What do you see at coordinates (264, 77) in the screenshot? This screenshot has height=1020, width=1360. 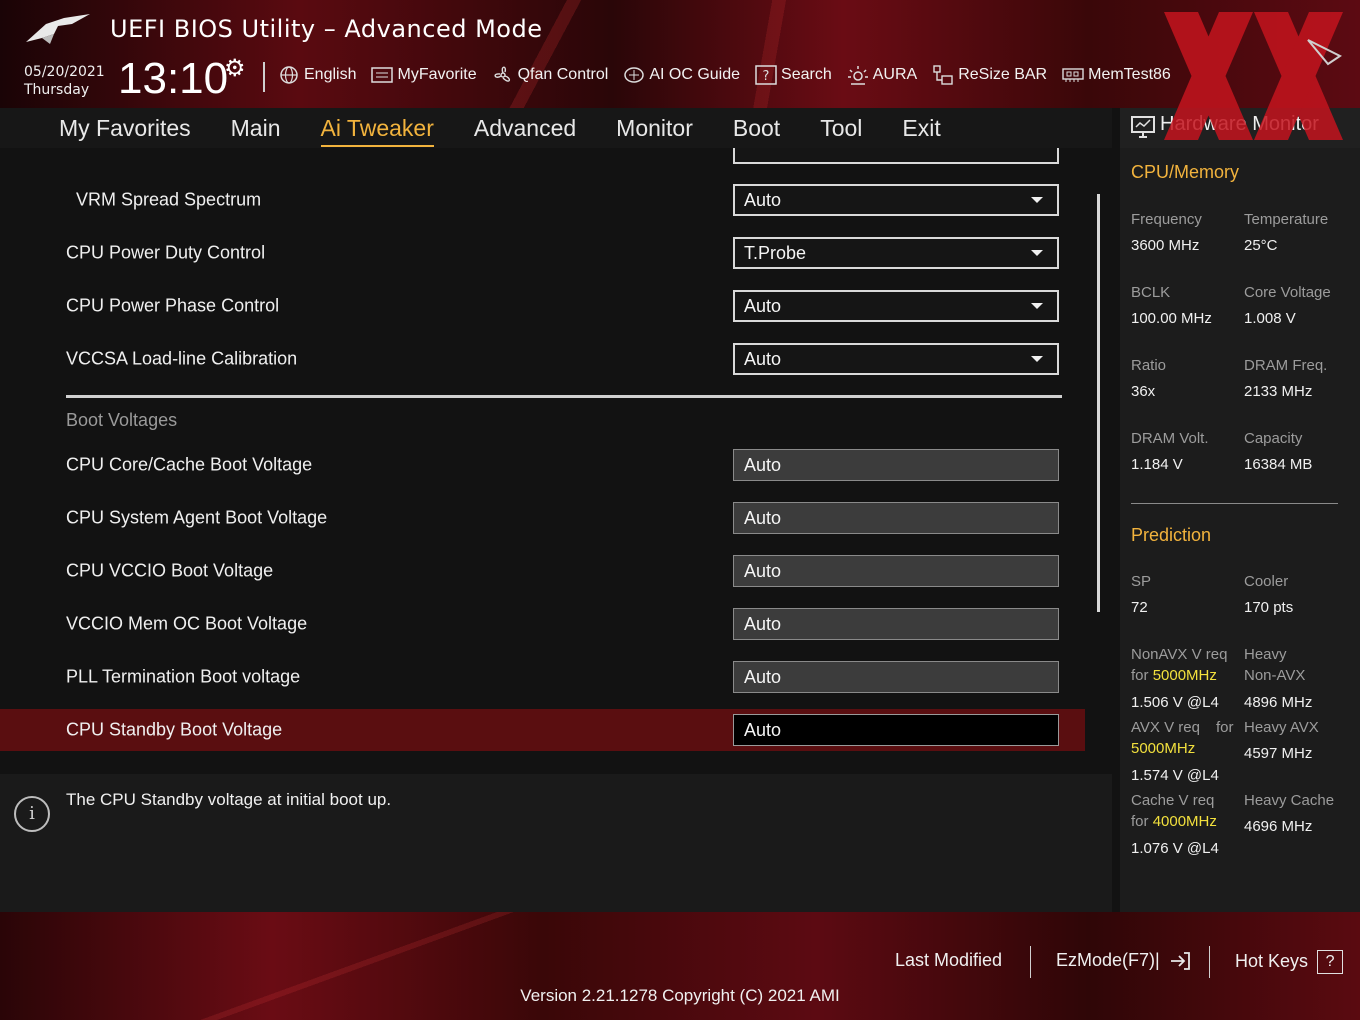 I see `toolbar-divider` at bounding box center [264, 77].